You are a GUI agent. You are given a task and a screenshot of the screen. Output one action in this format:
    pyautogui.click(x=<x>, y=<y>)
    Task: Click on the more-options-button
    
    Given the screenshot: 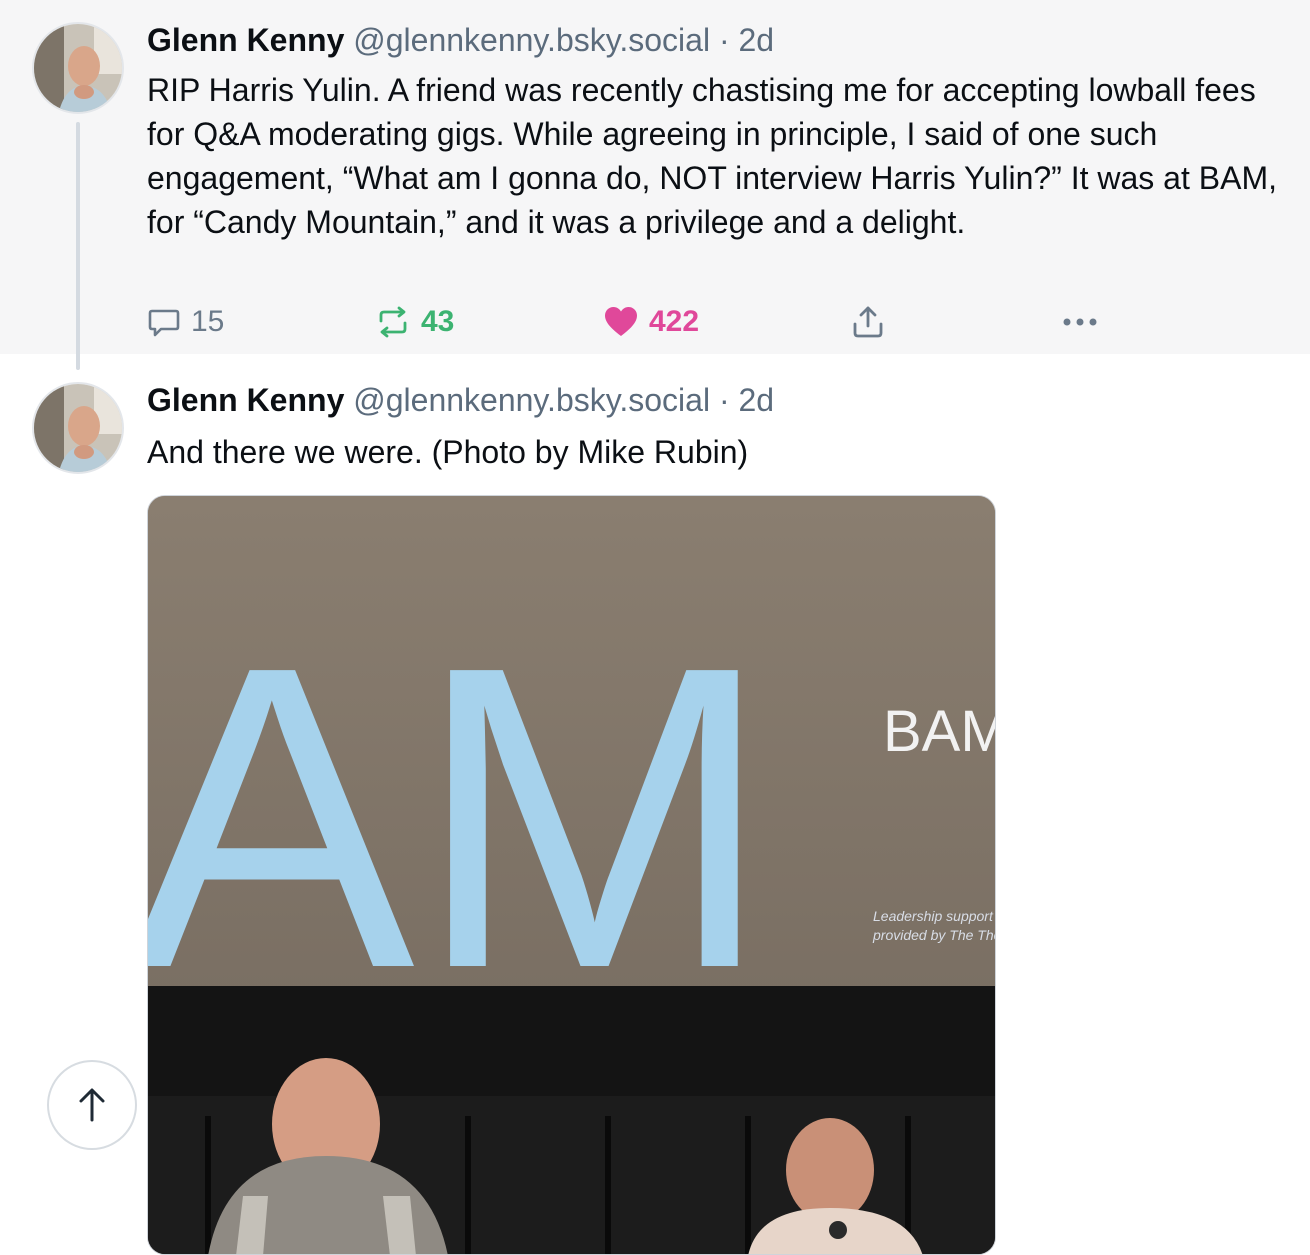 What is the action you would take?
    pyautogui.click(x=1080, y=322)
    